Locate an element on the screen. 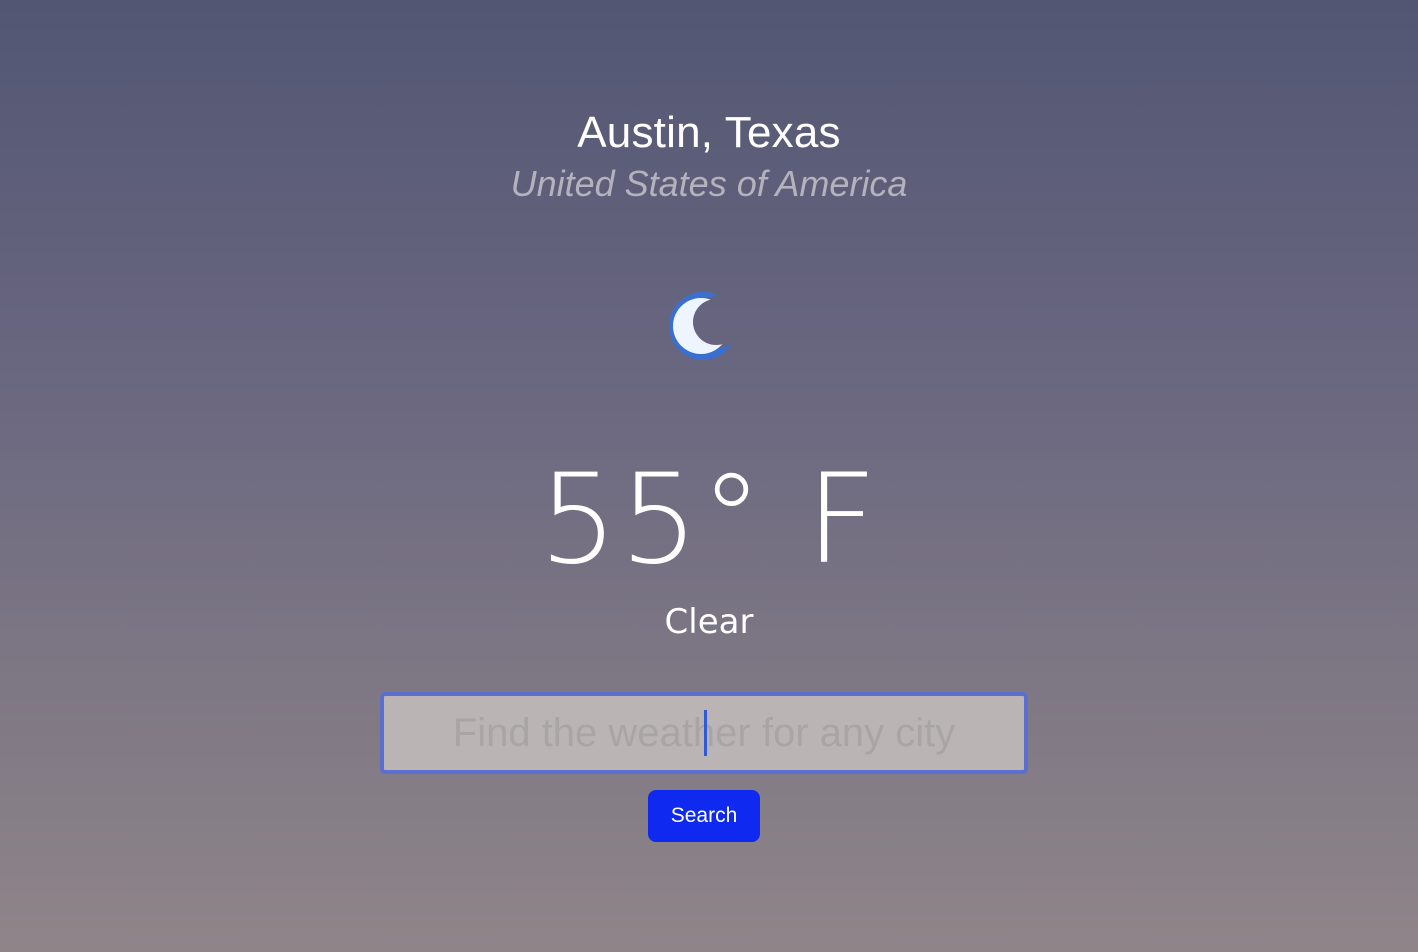  weather-condition: Clear is located at coordinates (709, 622).